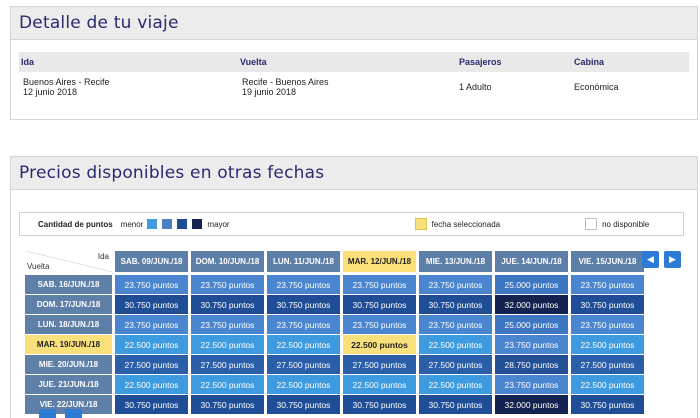  Describe the element at coordinates (103, 256) in the screenshot. I see `corner-ida-label: Ida` at that location.